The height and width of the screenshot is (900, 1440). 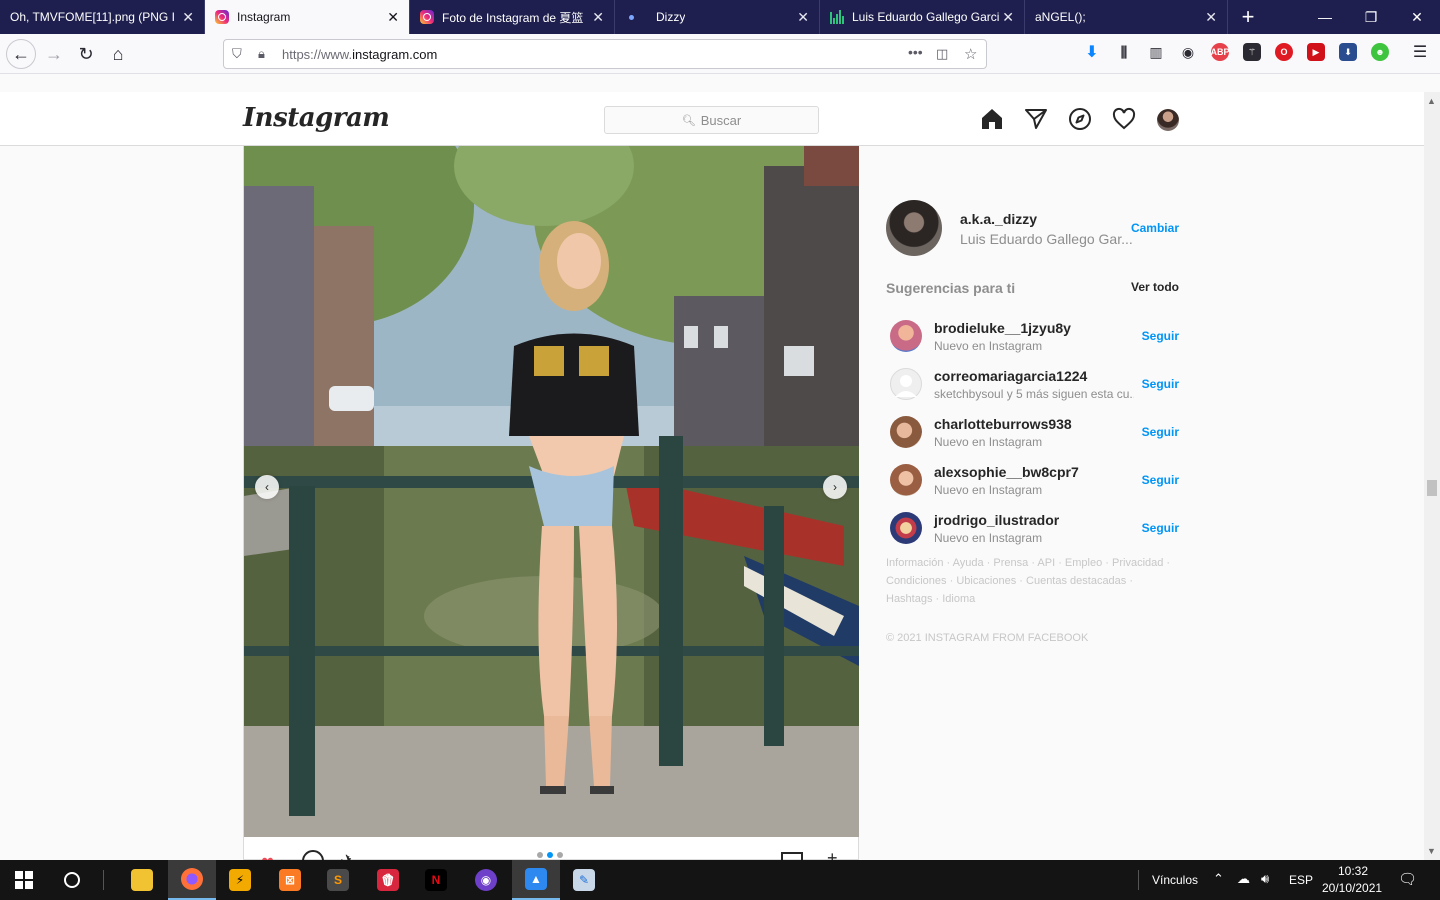 What do you see at coordinates (54, 54) in the screenshot?
I see `forward-icon: →` at bounding box center [54, 54].